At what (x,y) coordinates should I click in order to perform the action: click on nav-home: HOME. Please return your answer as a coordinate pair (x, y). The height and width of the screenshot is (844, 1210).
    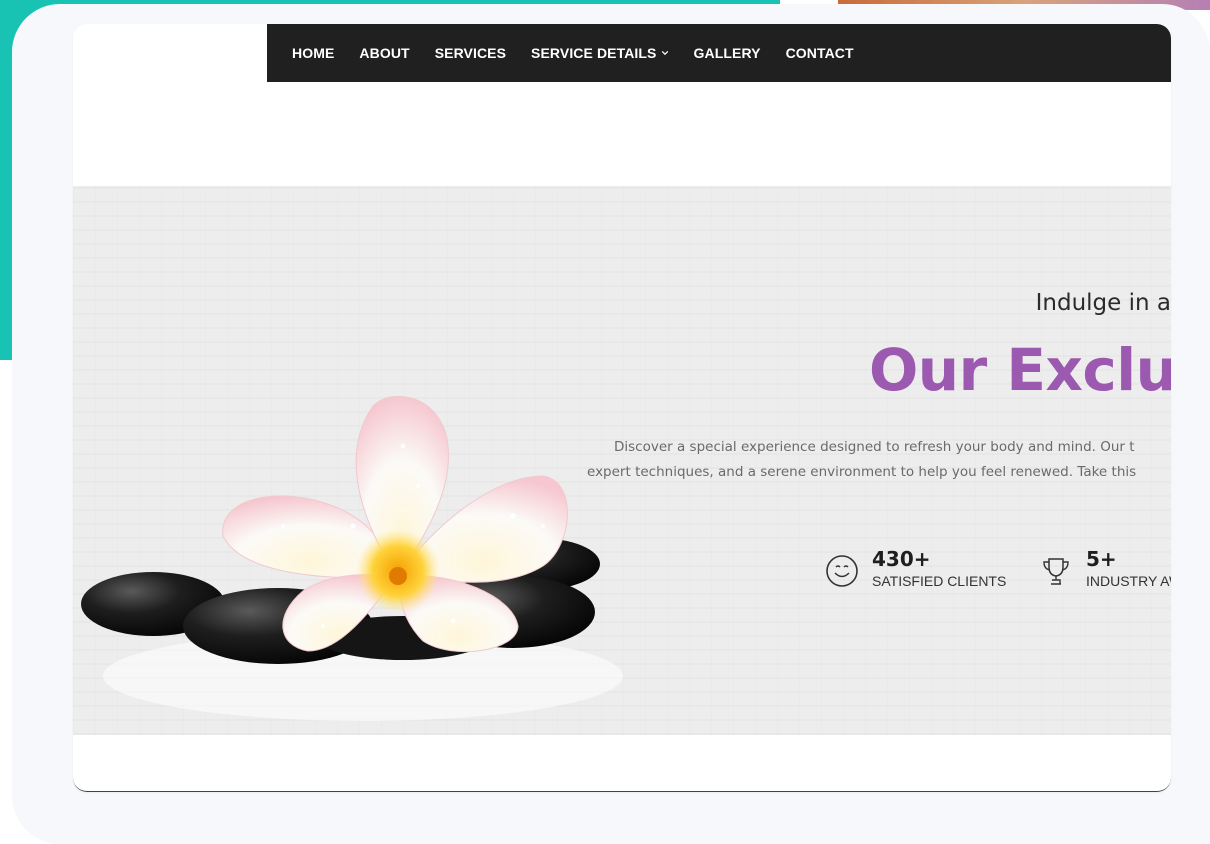
    Looking at the image, I should click on (313, 53).